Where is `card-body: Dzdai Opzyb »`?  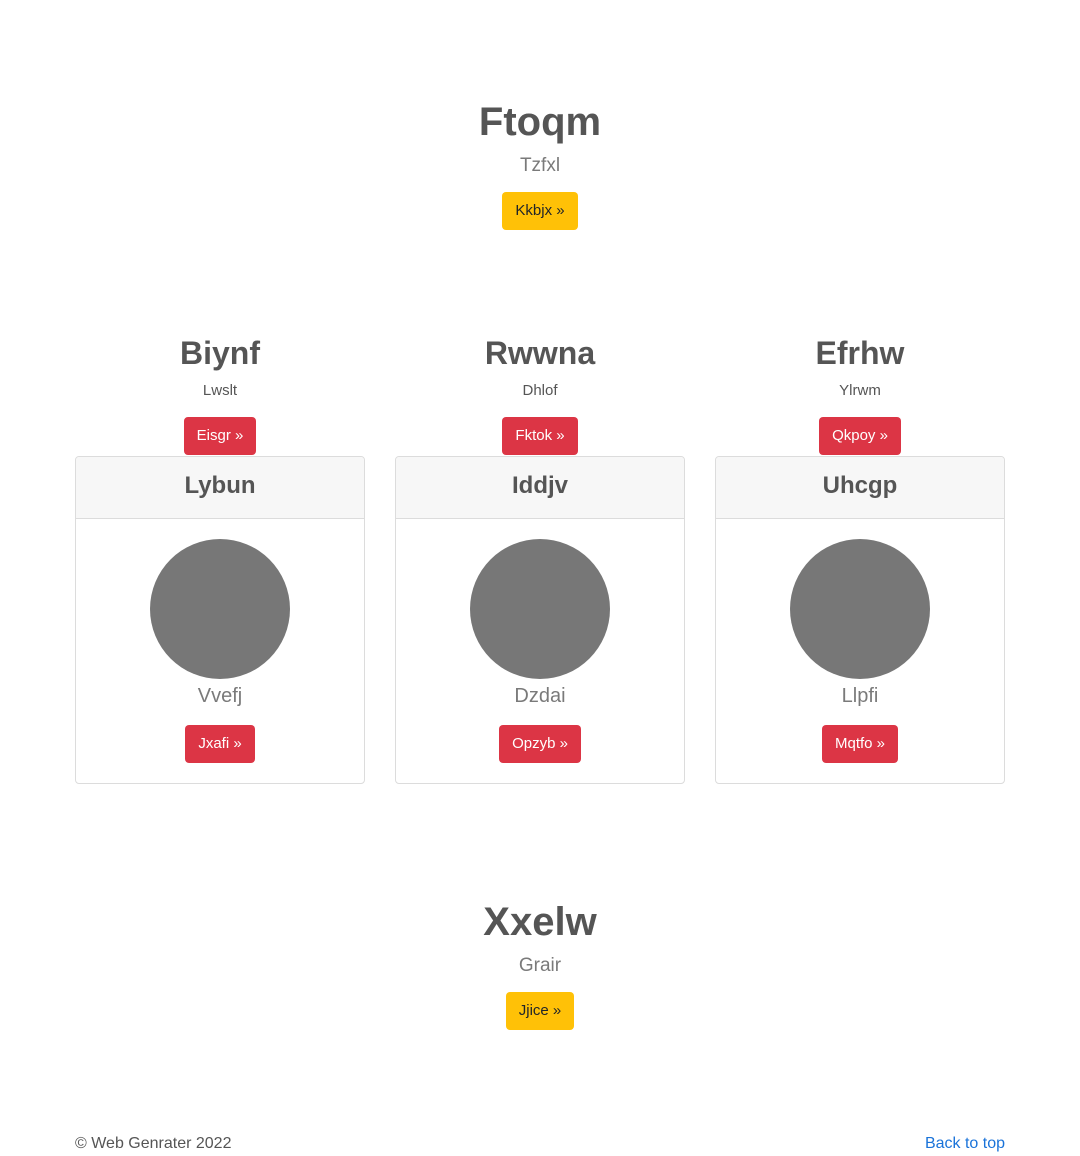 card-body: Dzdai Opzyb » is located at coordinates (540, 641).